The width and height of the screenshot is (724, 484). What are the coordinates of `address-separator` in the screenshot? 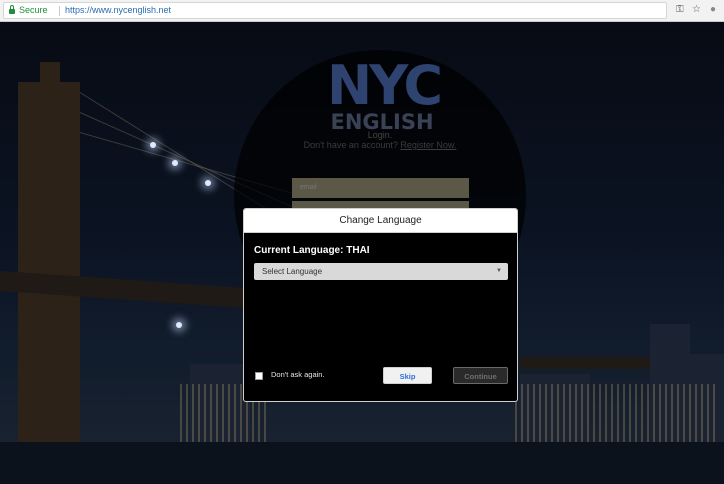 It's located at (59, 11).